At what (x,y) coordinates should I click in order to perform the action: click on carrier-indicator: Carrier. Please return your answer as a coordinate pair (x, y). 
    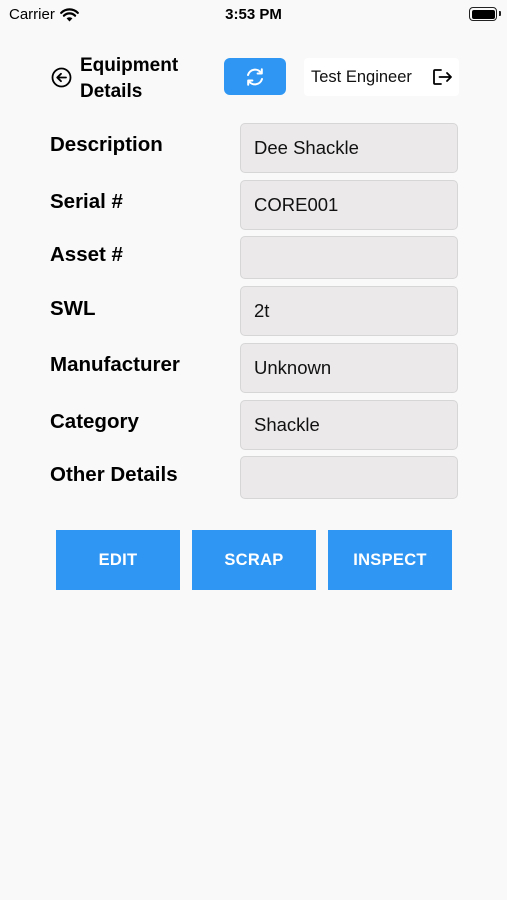
    Looking at the image, I should click on (44, 14).